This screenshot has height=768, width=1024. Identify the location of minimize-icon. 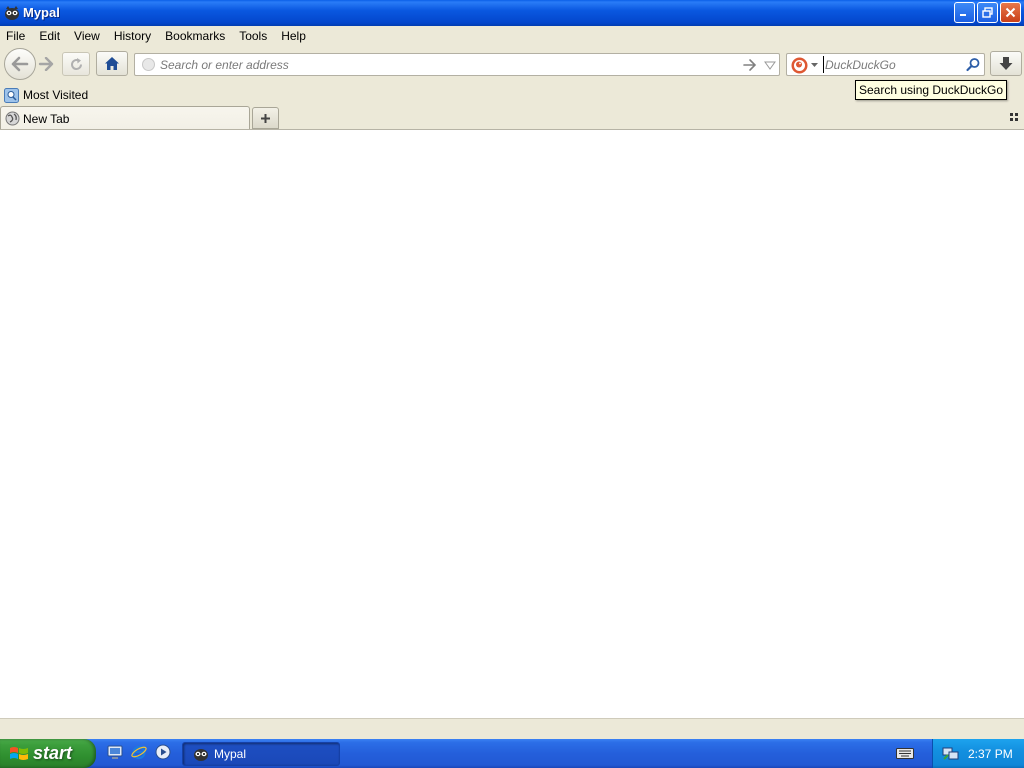
(963, 15).